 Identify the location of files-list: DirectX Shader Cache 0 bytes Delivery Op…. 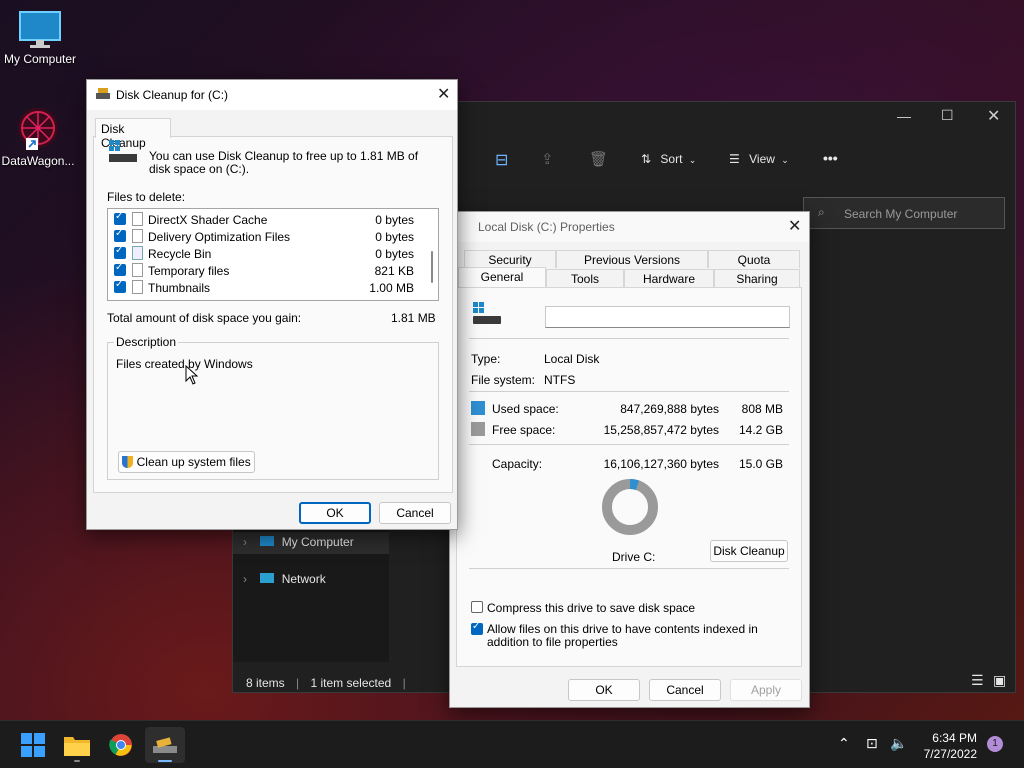
(273, 254).